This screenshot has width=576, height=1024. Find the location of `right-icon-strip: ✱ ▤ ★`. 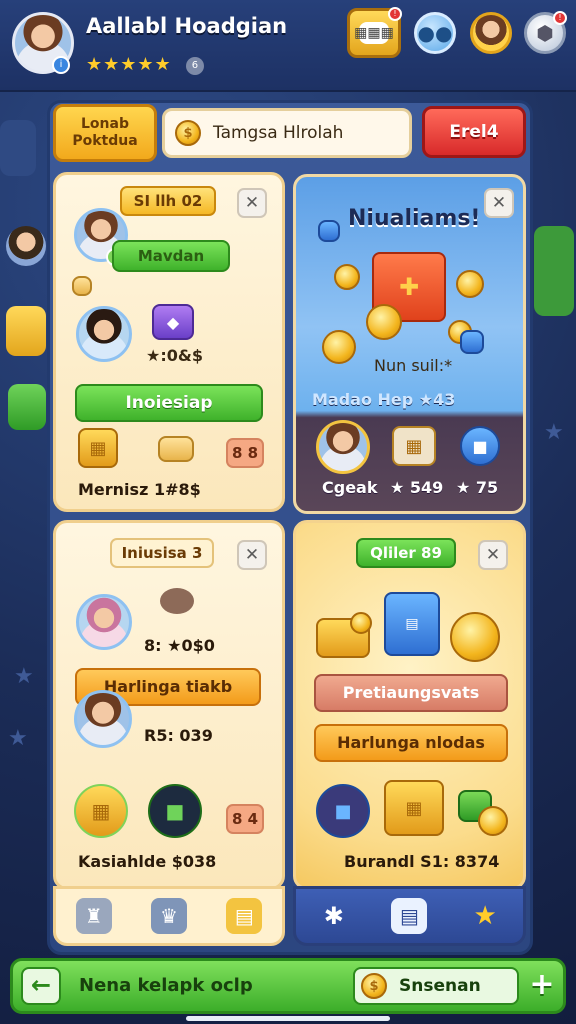

right-icon-strip: ✱ ▤ ★ is located at coordinates (409, 916).